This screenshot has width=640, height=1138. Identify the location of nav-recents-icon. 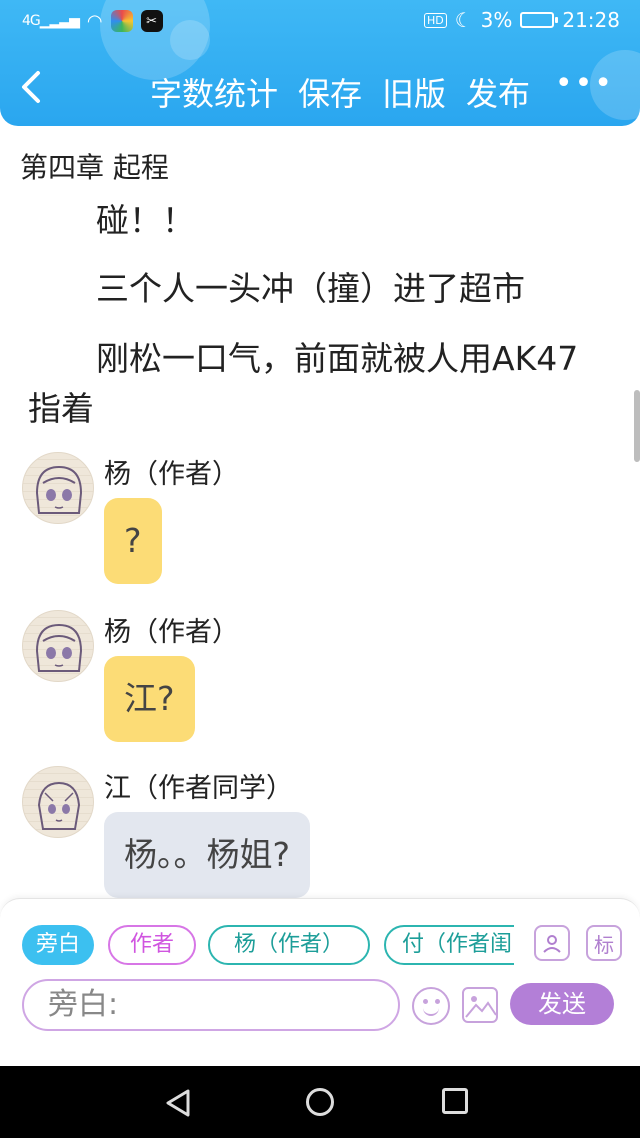
(455, 1101).